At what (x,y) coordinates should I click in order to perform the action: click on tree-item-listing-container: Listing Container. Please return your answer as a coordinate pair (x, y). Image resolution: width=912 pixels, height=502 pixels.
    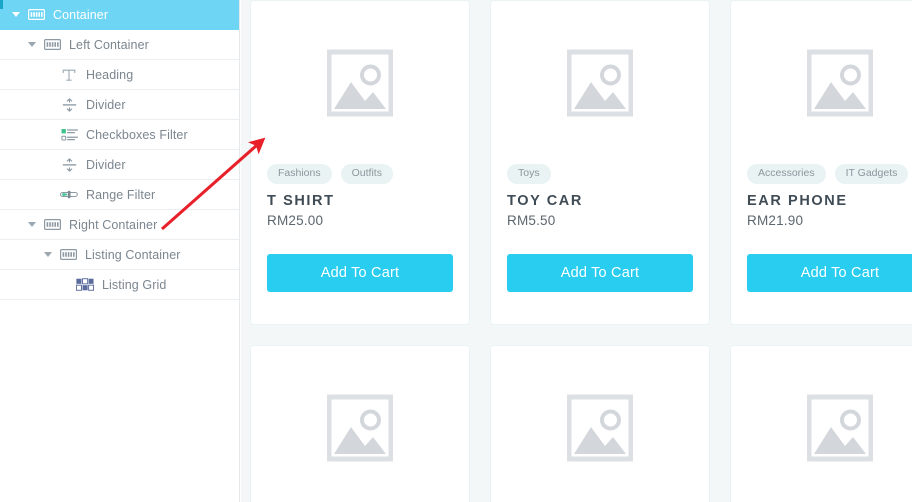
    Looking at the image, I should click on (119, 255).